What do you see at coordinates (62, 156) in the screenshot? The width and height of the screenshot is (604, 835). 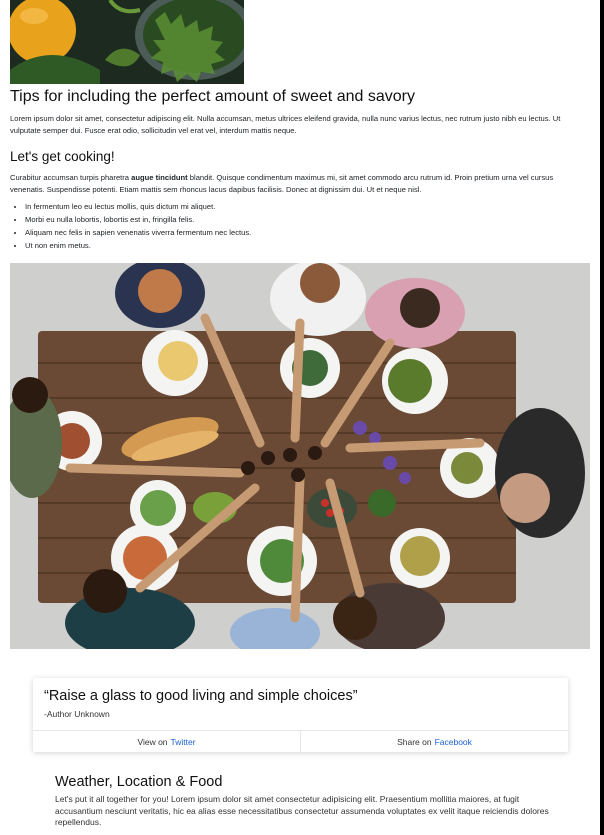 I see `section-title-cooking: Let's get cooking!` at bounding box center [62, 156].